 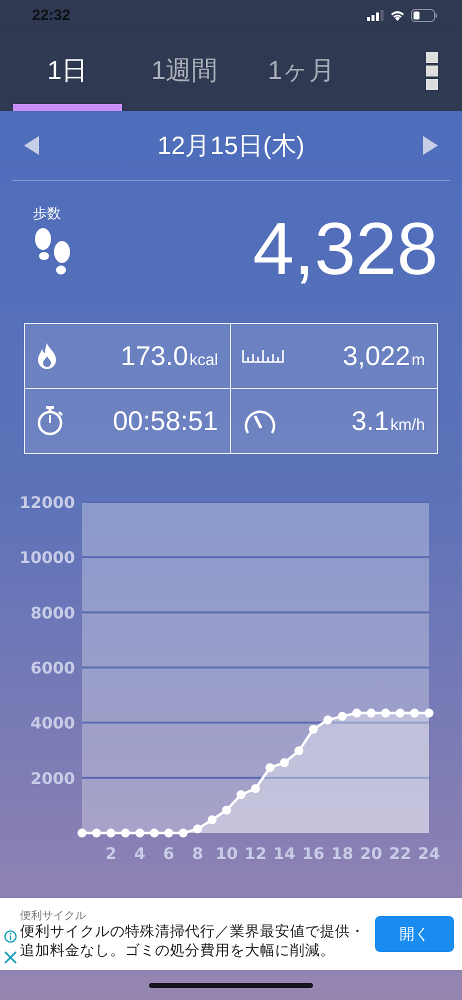 I want to click on x-axis-label: 6, so click(x=168, y=853).